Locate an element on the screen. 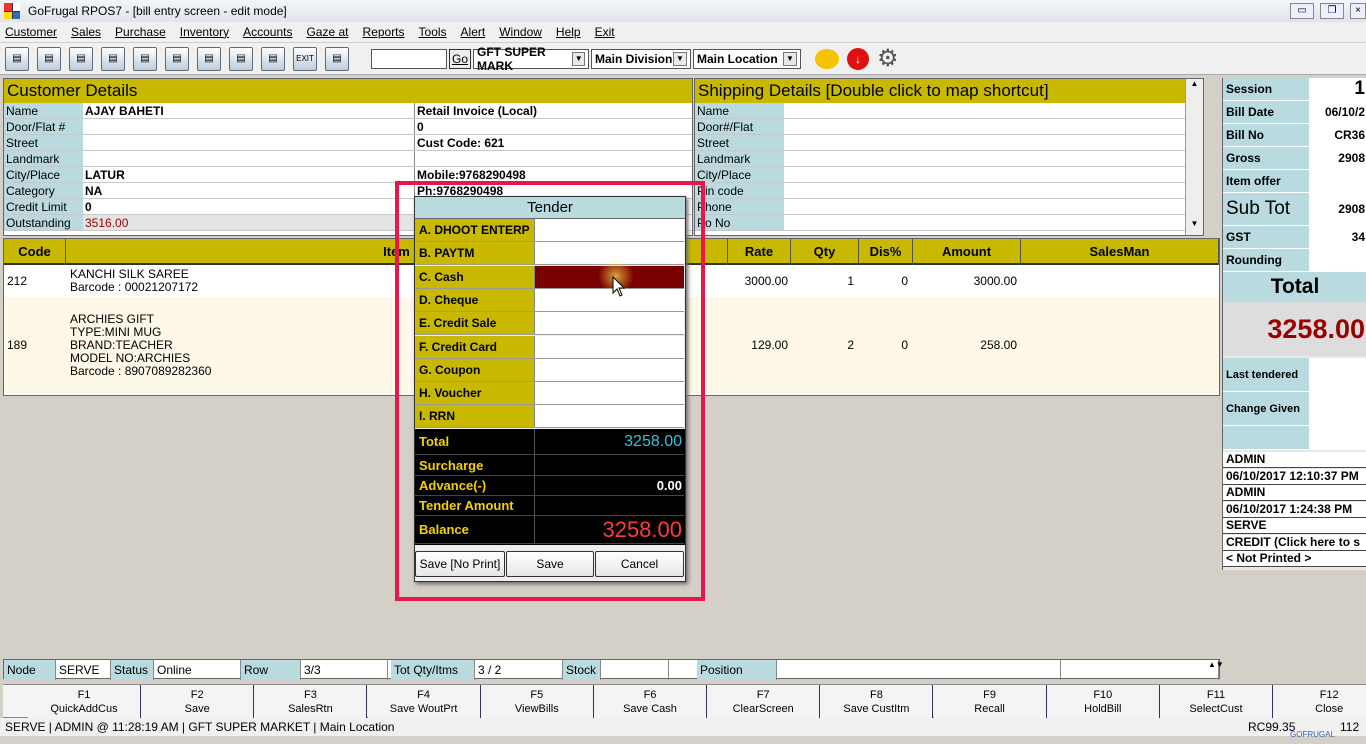 The width and height of the screenshot is (1366, 744). tender-mode-row: D. Cheque is located at coordinates (549, 300).